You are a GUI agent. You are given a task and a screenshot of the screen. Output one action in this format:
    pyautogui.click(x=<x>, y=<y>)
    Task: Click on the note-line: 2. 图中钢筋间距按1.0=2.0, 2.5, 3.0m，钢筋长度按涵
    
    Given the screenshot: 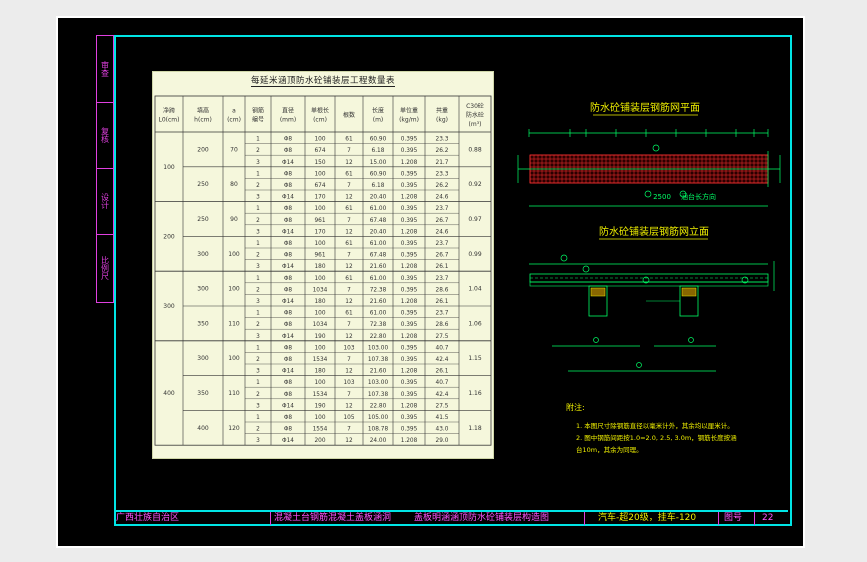 What is the action you would take?
    pyautogui.click(x=656, y=437)
    